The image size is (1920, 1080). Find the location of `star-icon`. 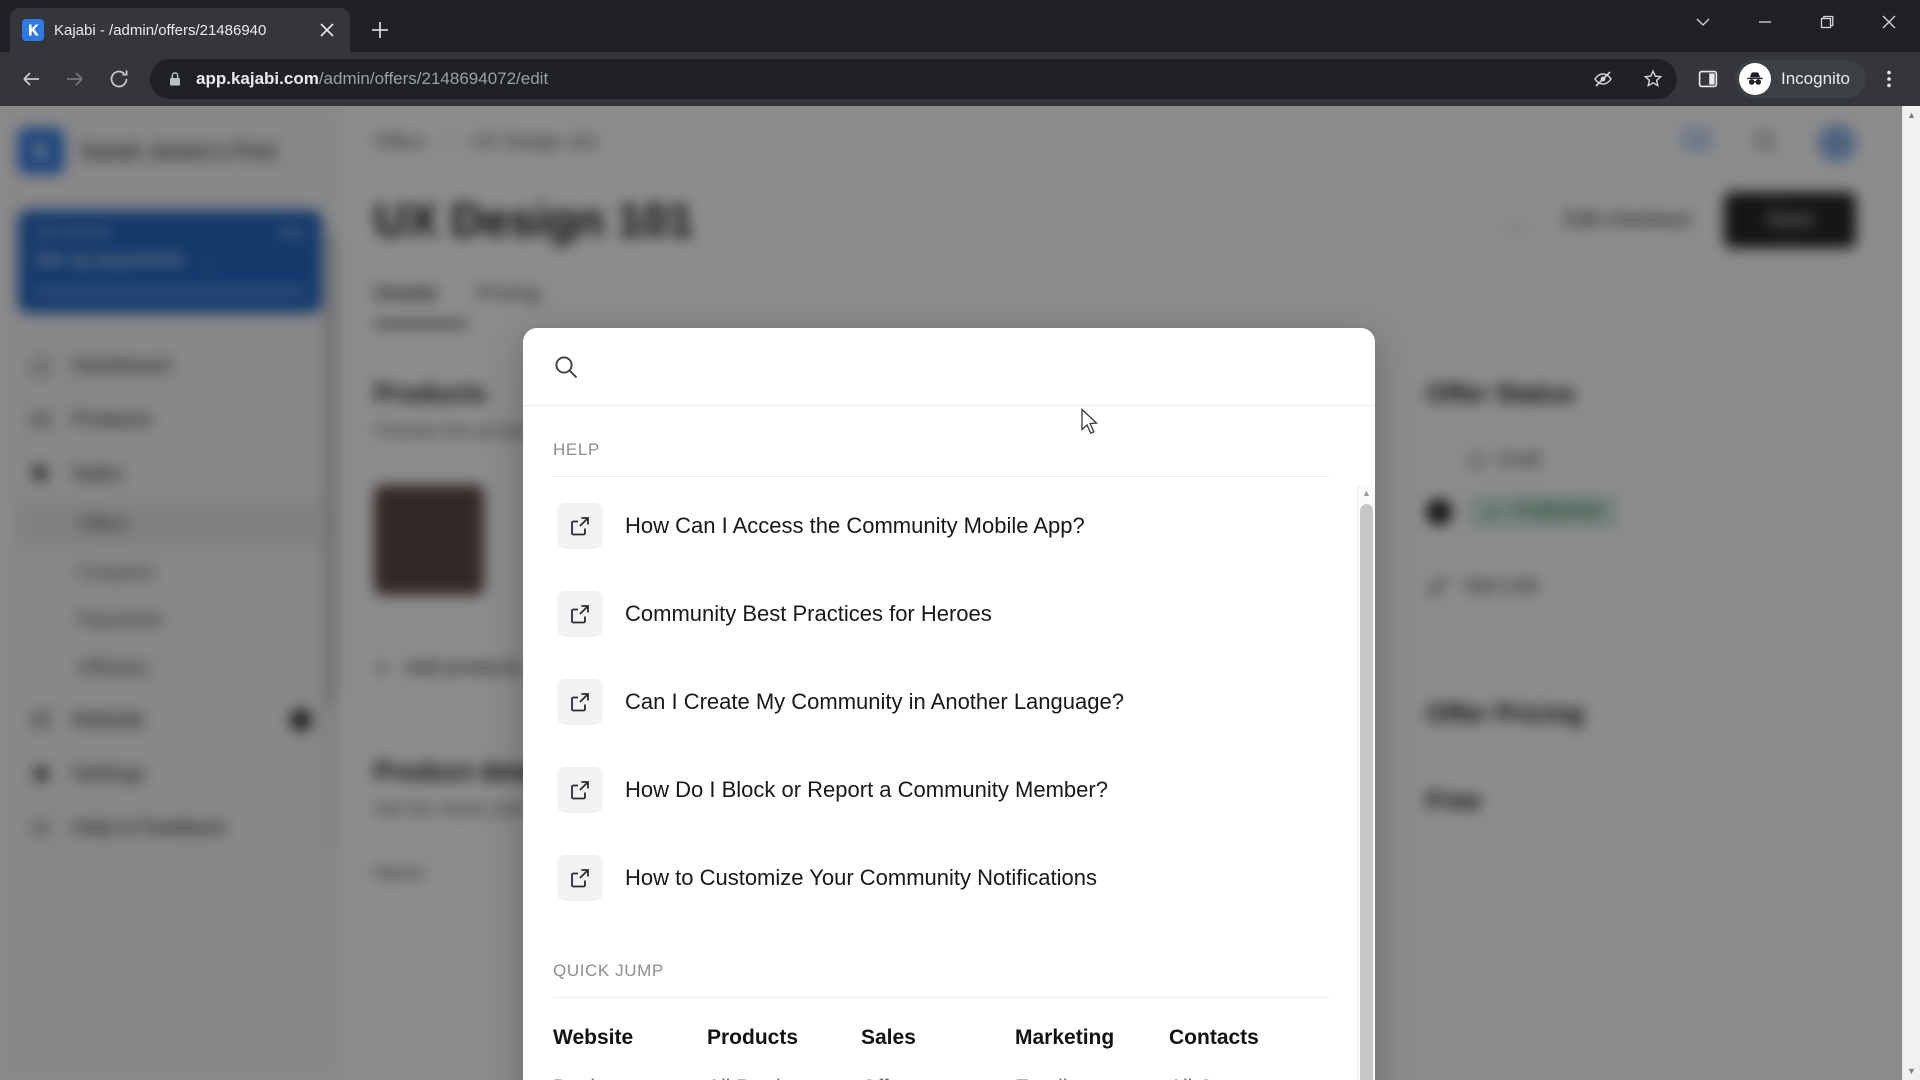

star-icon is located at coordinates (1653, 79).